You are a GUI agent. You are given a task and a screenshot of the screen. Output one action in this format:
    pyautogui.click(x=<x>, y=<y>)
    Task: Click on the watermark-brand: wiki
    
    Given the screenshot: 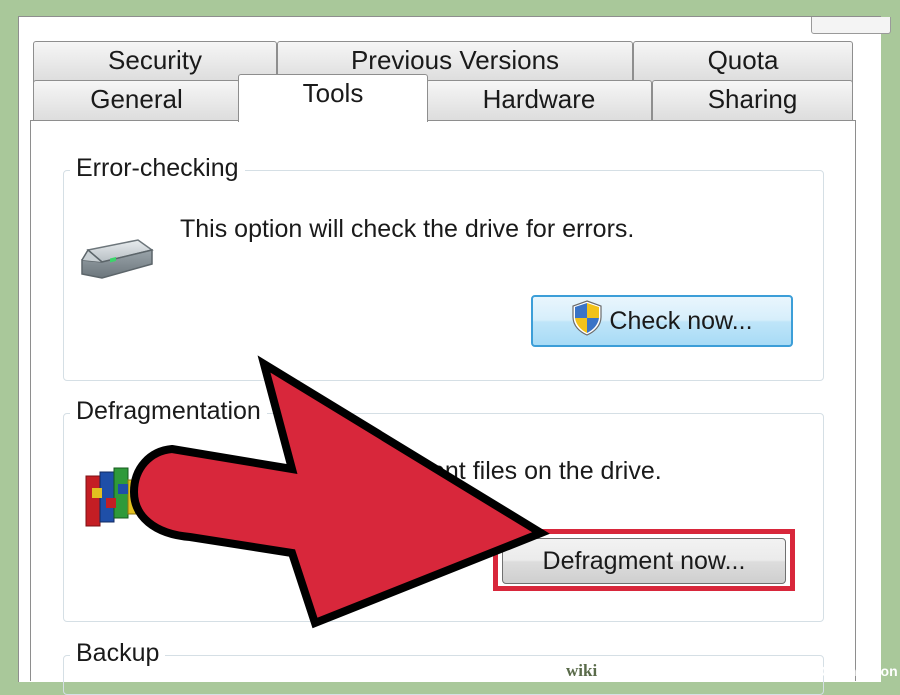 What is the action you would take?
    pyautogui.click(x=582, y=670)
    